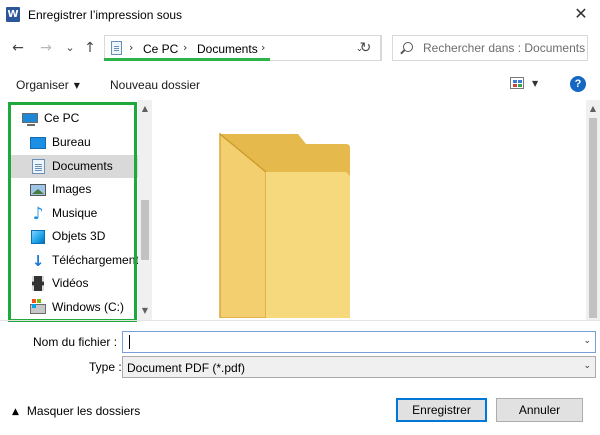 The image size is (600, 435). I want to click on hide-folders-button: ▲ Masquer les dossiers, so click(76, 411).